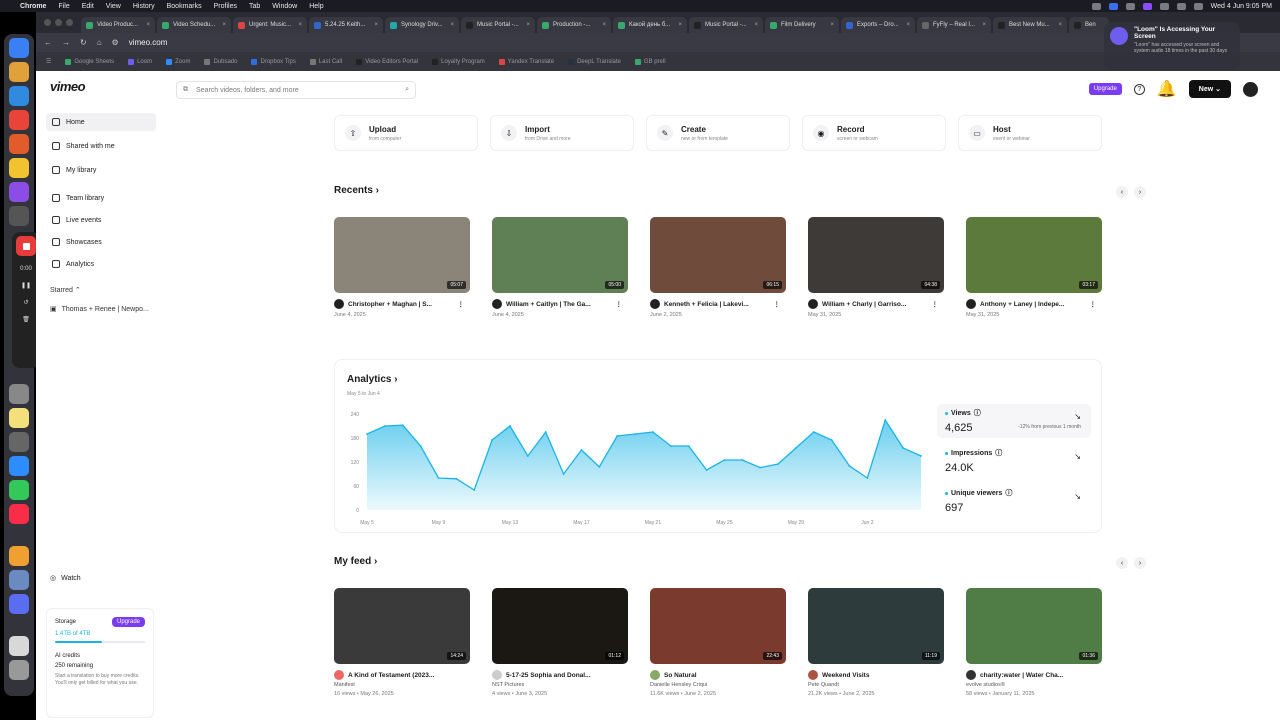  I want to click on upload-action: ⇧ Upload from computer, so click(406, 133).